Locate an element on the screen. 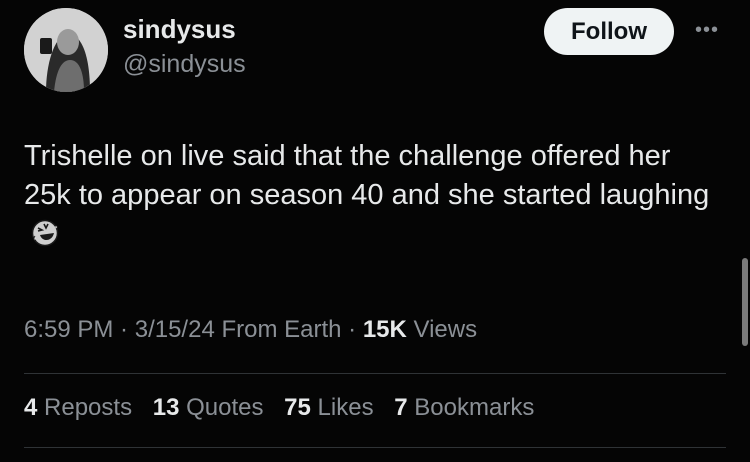 The image size is (750, 462). quotes-label: Quotes is located at coordinates (221, 407).